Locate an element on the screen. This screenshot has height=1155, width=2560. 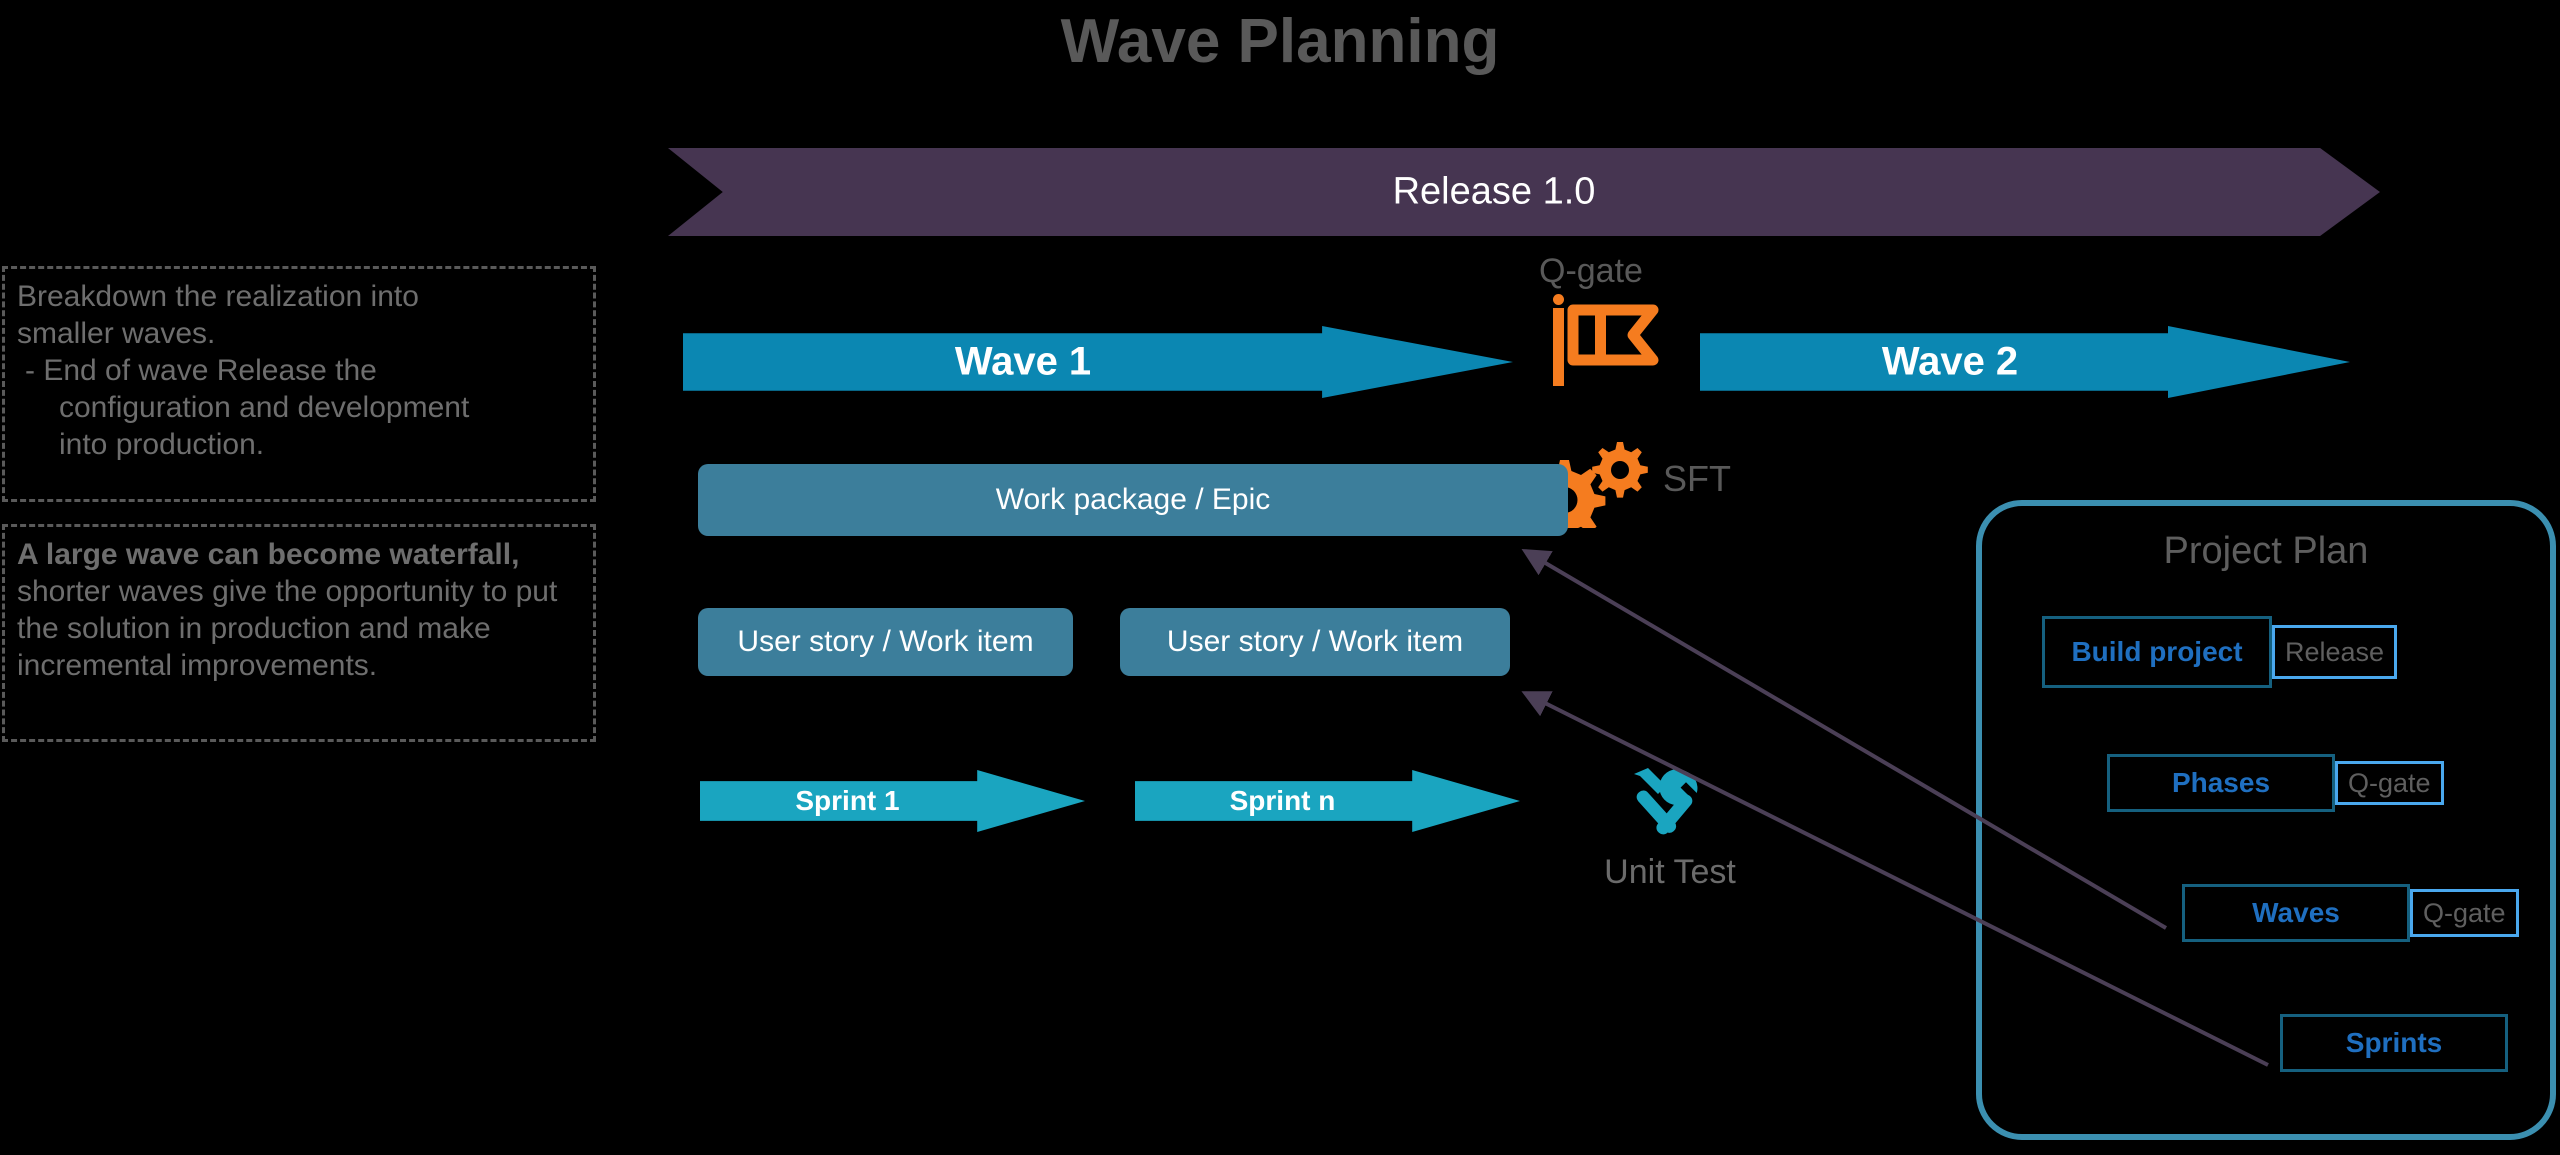
wave-1-arrow: Wave 1 is located at coordinates (1098, 362).